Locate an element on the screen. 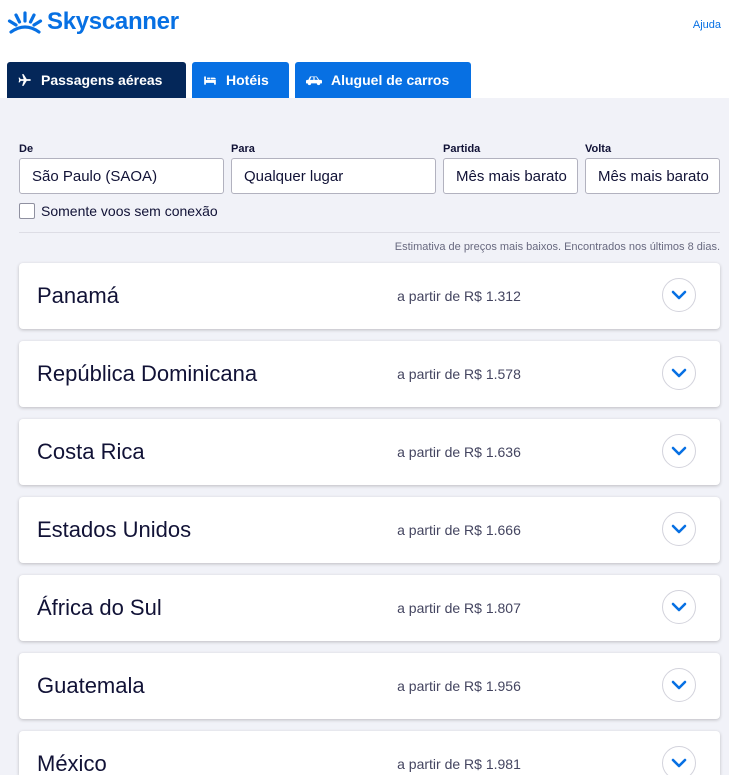  bed-icon is located at coordinates (210, 80).